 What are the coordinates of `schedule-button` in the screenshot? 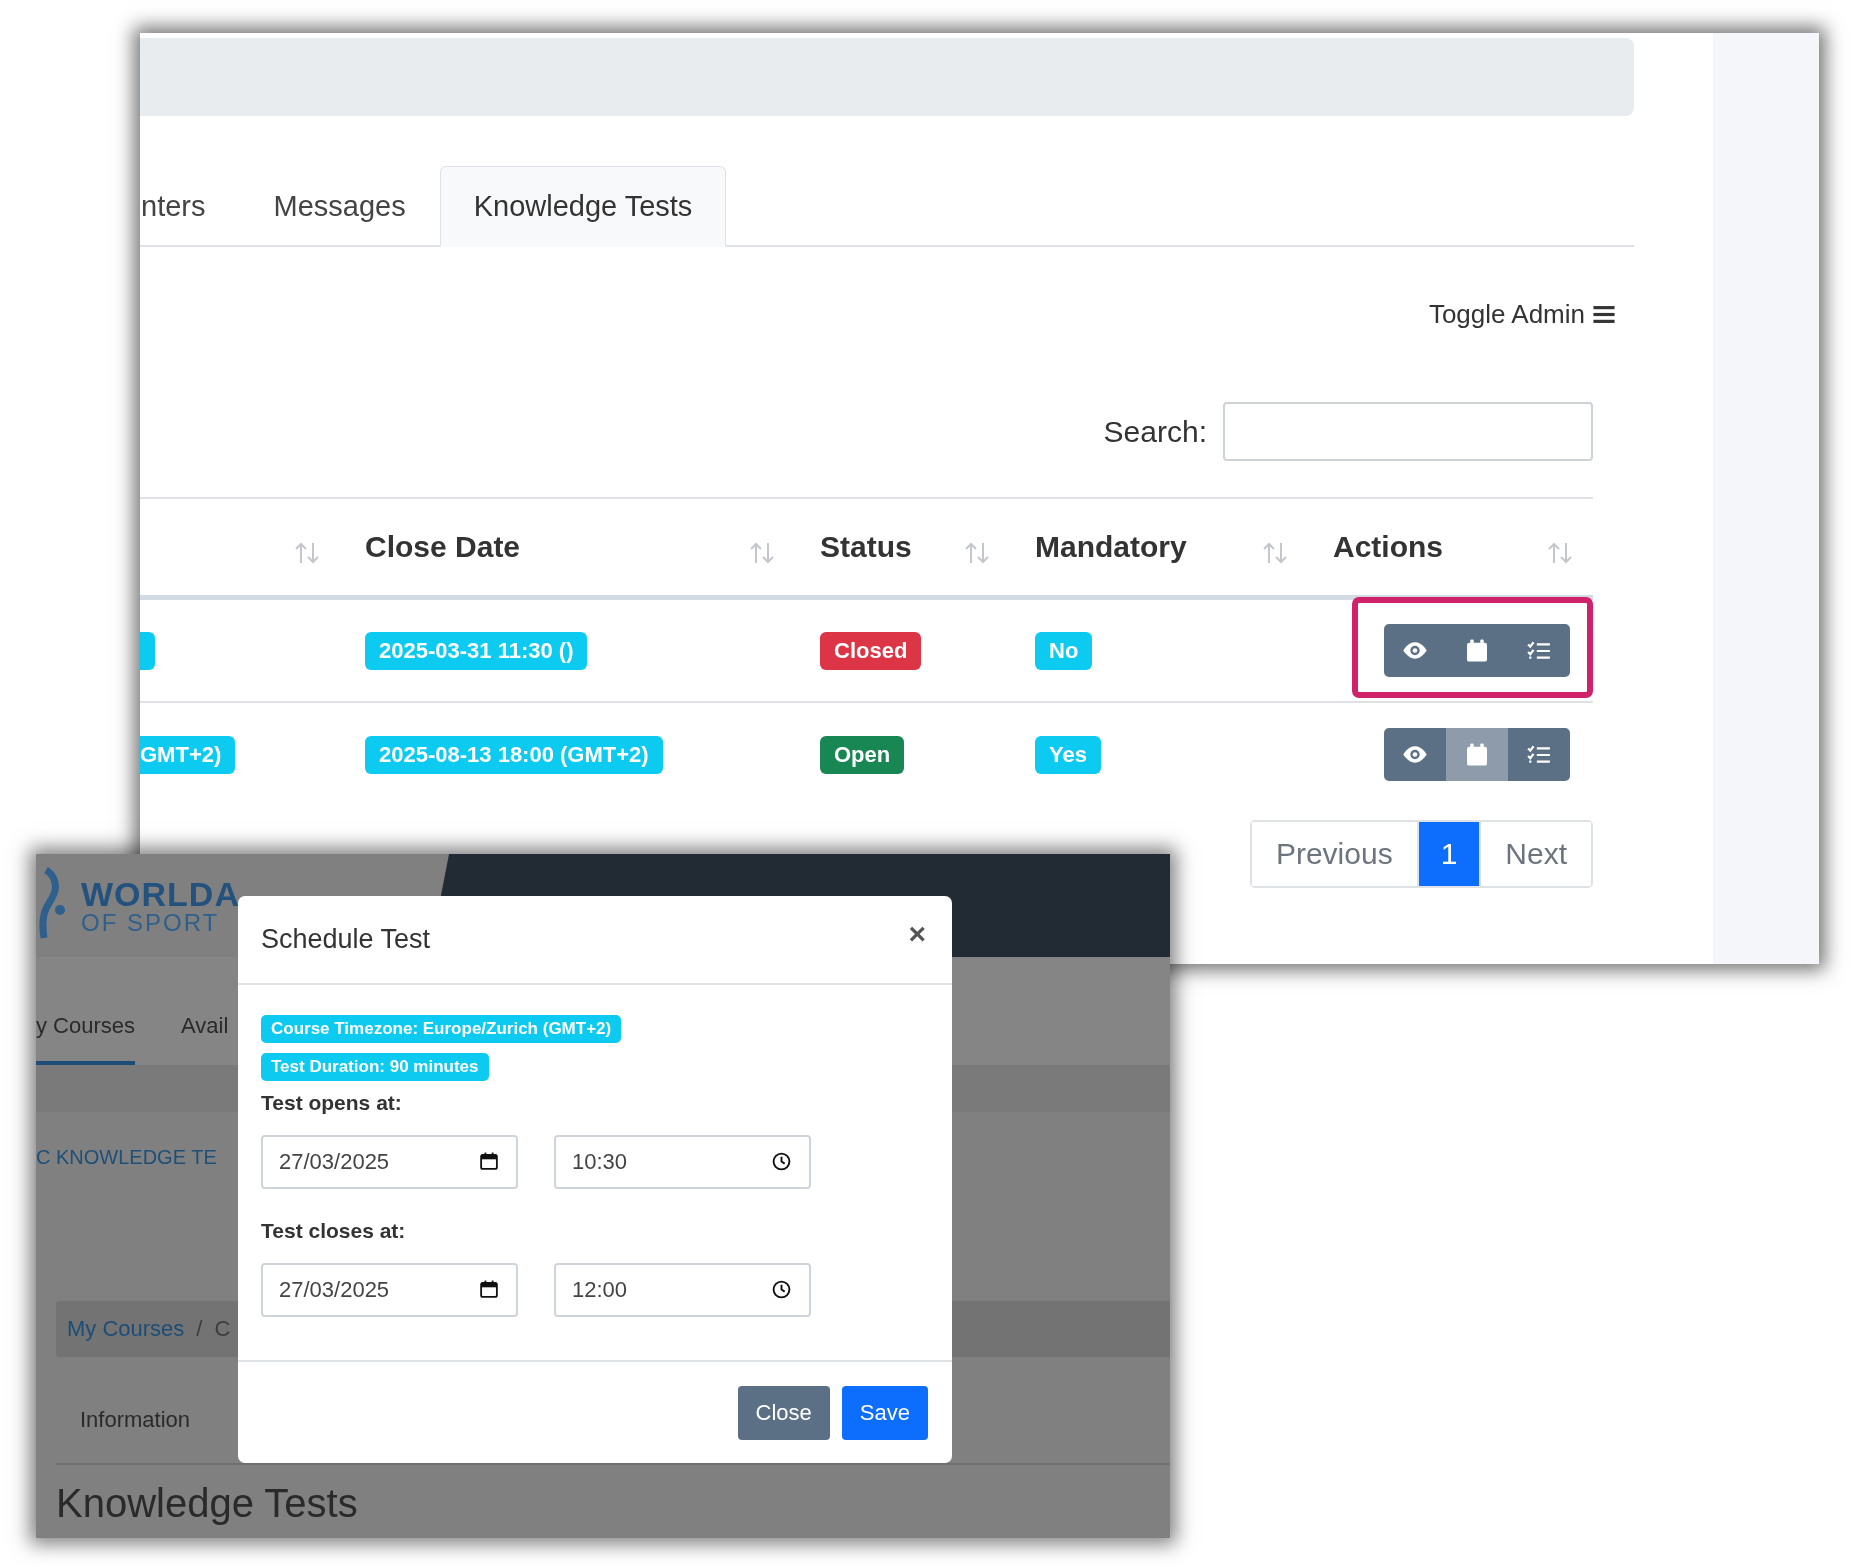 It's located at (1477, 754).